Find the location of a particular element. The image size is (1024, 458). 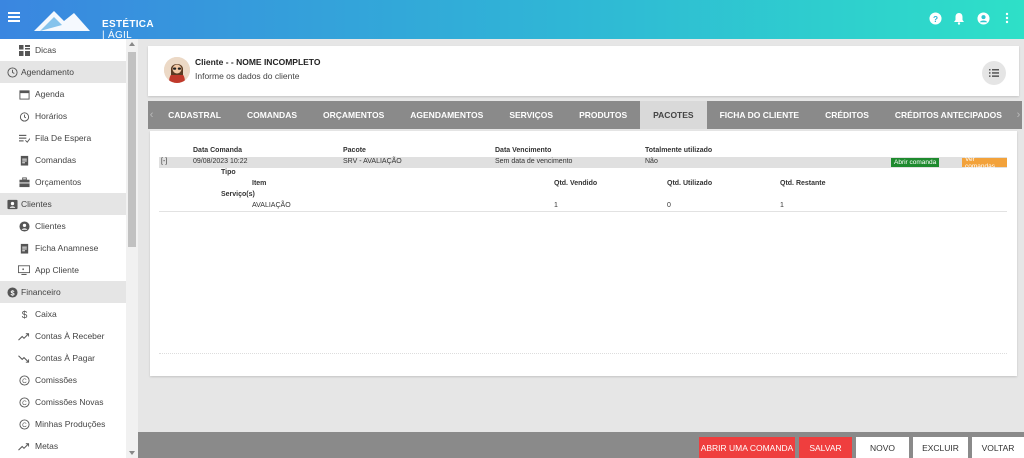

tab-créditos: CRÉDITOS is located at coordinates (847, 115).